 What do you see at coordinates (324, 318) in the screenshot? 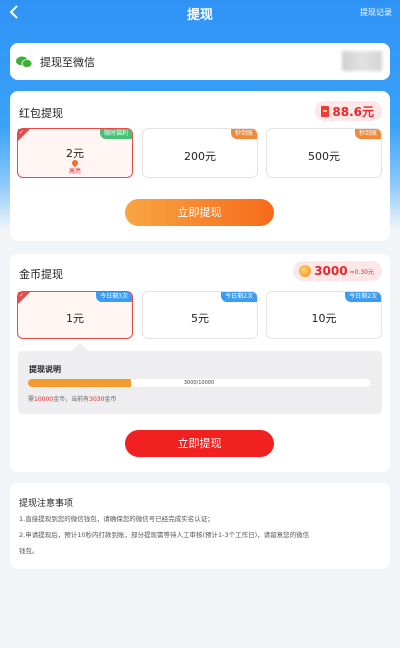
I see `option-value: 10元` at bounding box center [324, 318].